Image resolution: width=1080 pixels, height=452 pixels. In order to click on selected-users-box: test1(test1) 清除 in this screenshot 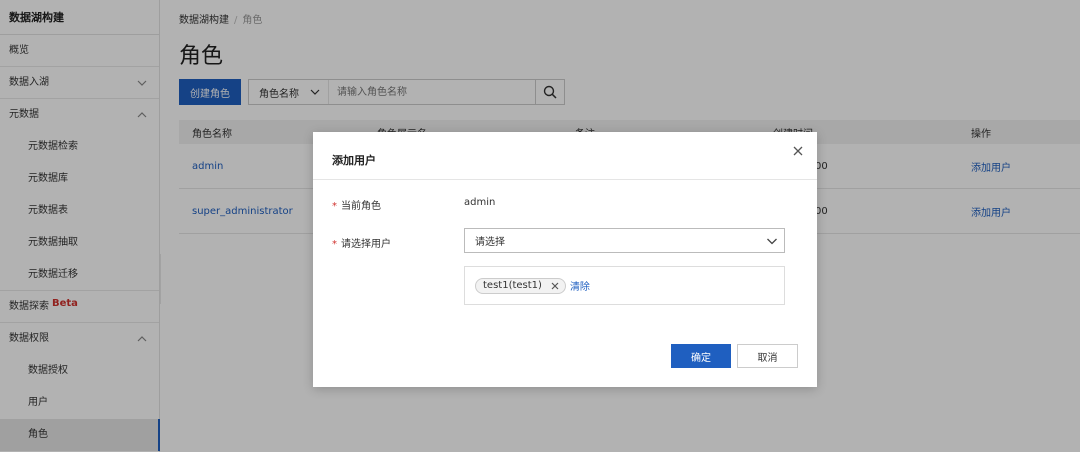, I will do `click(624, 285)`.